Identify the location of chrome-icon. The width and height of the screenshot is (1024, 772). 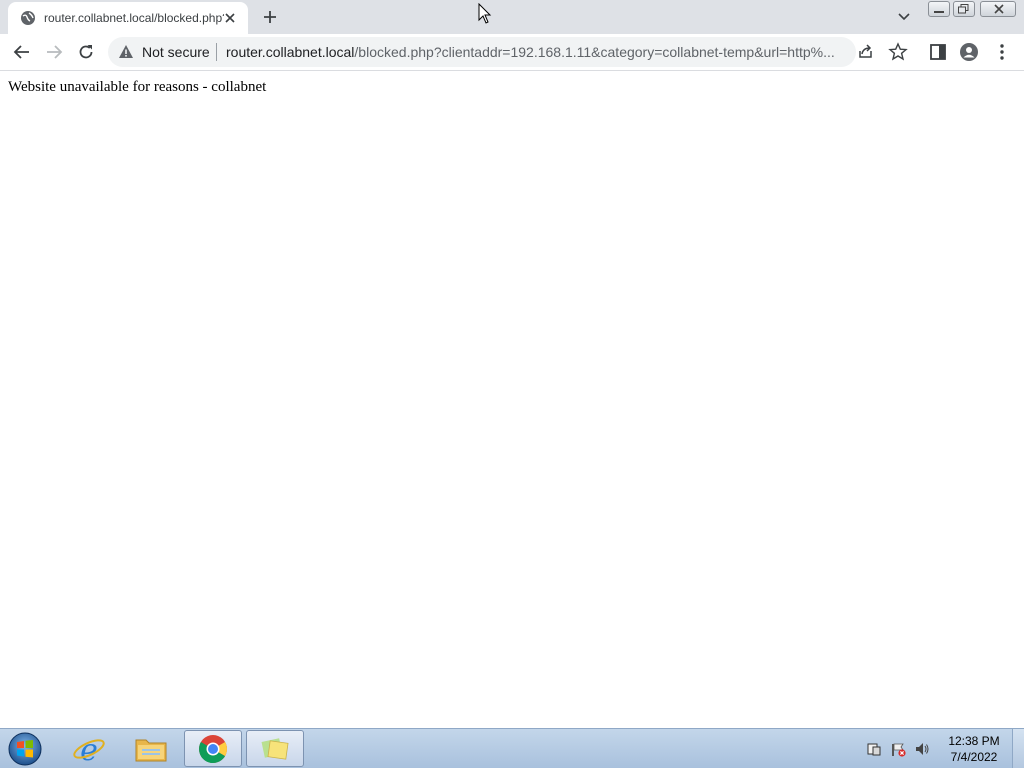
(213, 749).